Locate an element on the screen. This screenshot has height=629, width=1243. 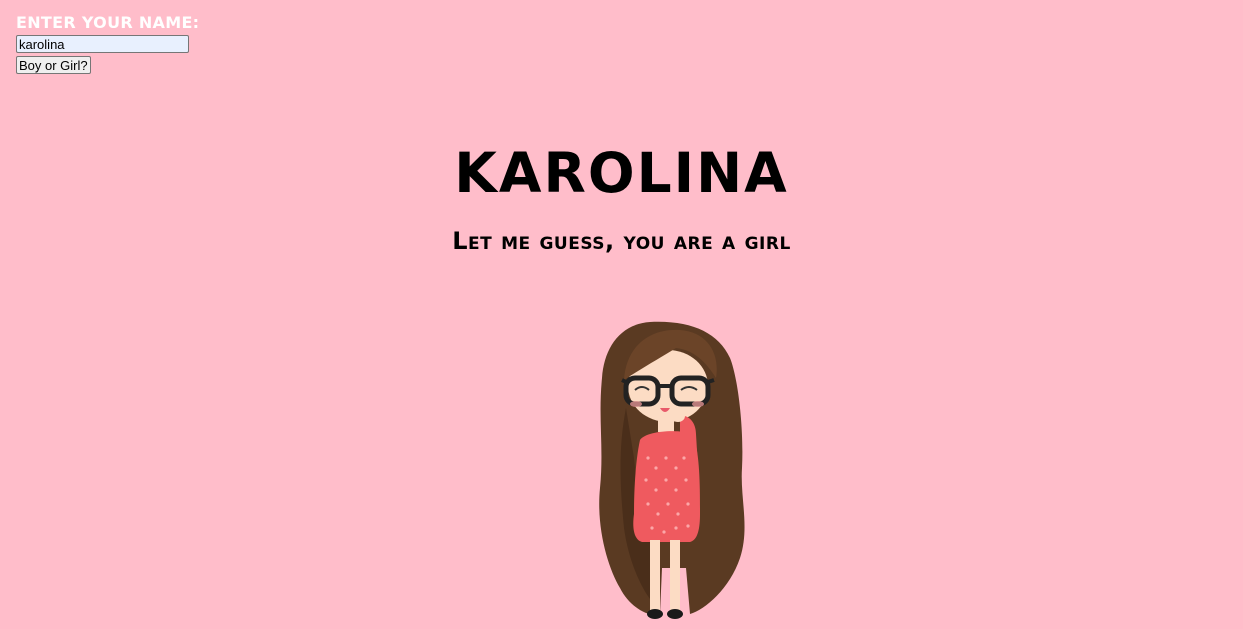
right-leg is located at coordinates (675, 575).